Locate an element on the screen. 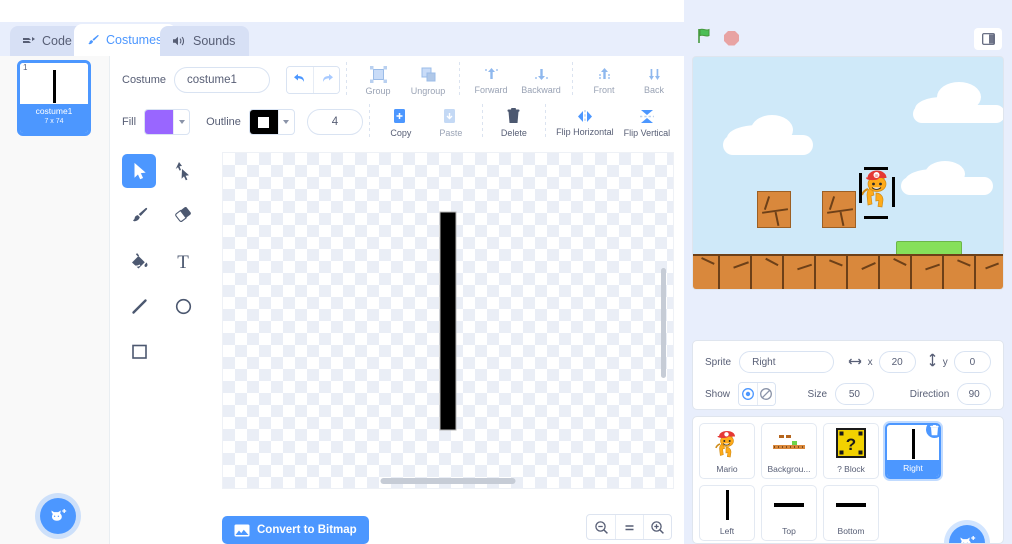 This screenshot has width=1012, height=544. sprite-name-right: Right is located at coordinates (913, 468).